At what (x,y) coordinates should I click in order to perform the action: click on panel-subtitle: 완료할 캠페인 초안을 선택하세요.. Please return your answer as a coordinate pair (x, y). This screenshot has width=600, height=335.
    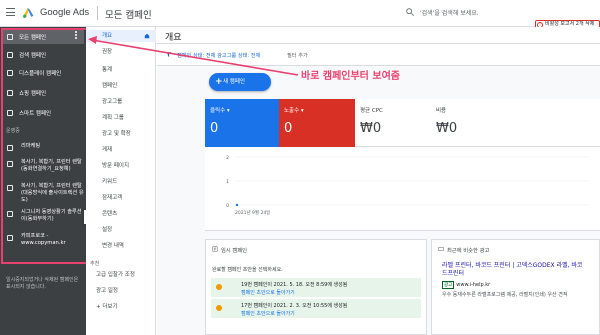
    Looking at the image, I should click on (247, 270).